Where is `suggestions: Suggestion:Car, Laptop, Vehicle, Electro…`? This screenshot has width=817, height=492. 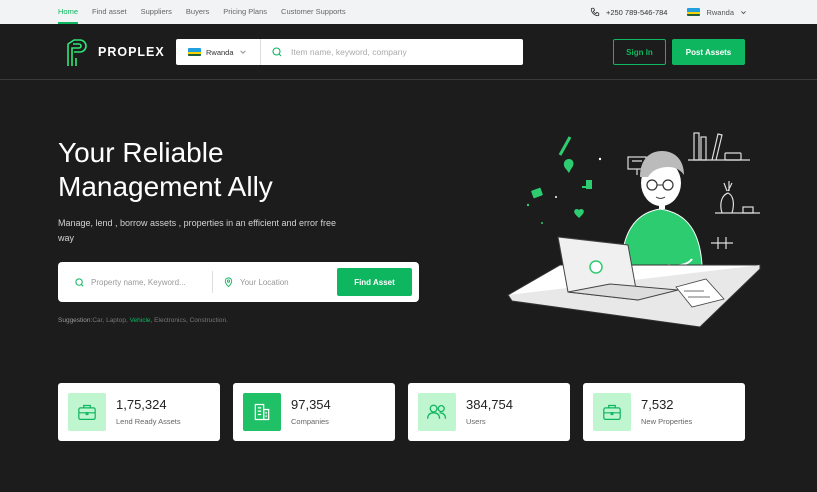
suggestions: Suggestion:Car, Laptop, Vehicle, Electro… is located at coordinates (143, 320).